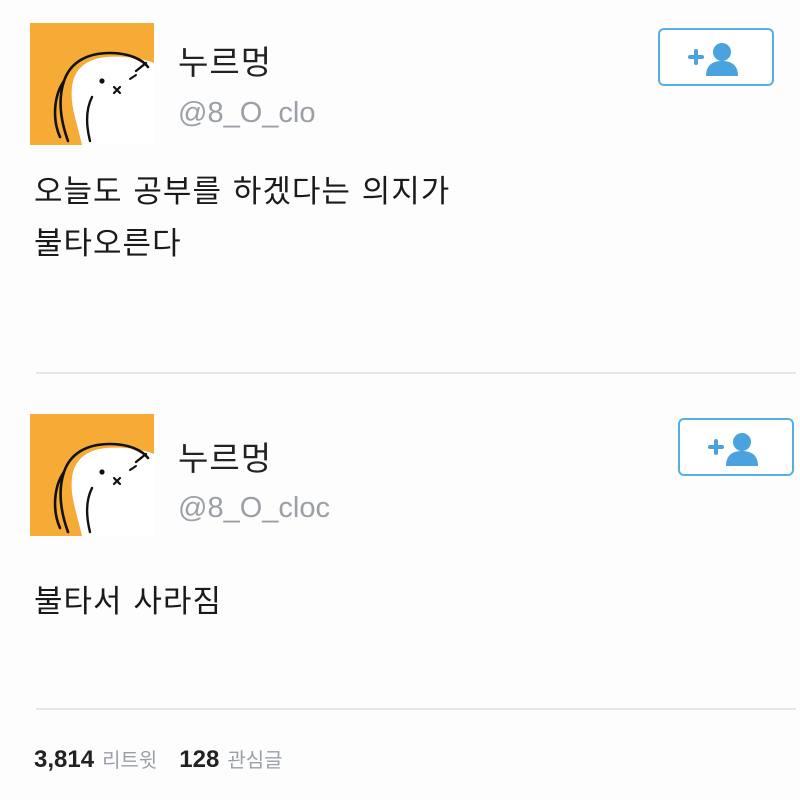  Describe the element at coordinates (129, 760) in the screenshot. I see `retweet-label: 리트윗` at that location.